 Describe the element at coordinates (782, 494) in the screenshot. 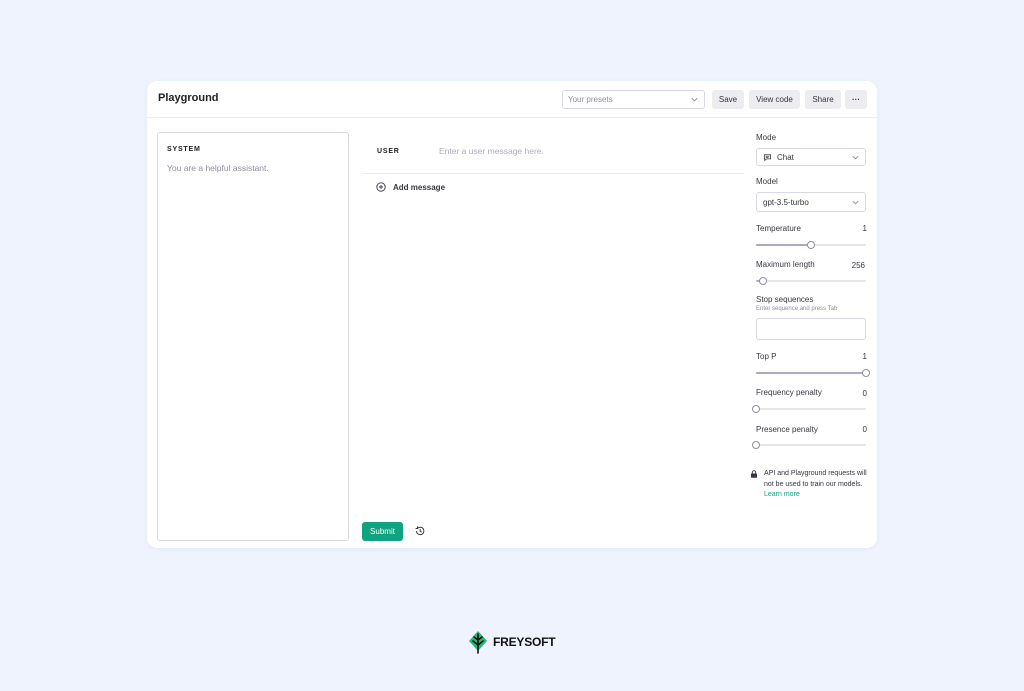

I see `learn-more-link: Learn more` at that location.